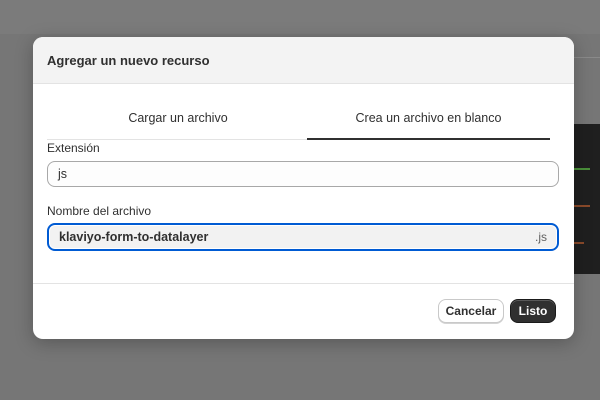 The width and height of the screenshot is (600, 400). What do you see at coordinates (178, 123) in the screenshot?
I see `tab-upload-file: Cargar un archivo` at bounding box center [178, 123].